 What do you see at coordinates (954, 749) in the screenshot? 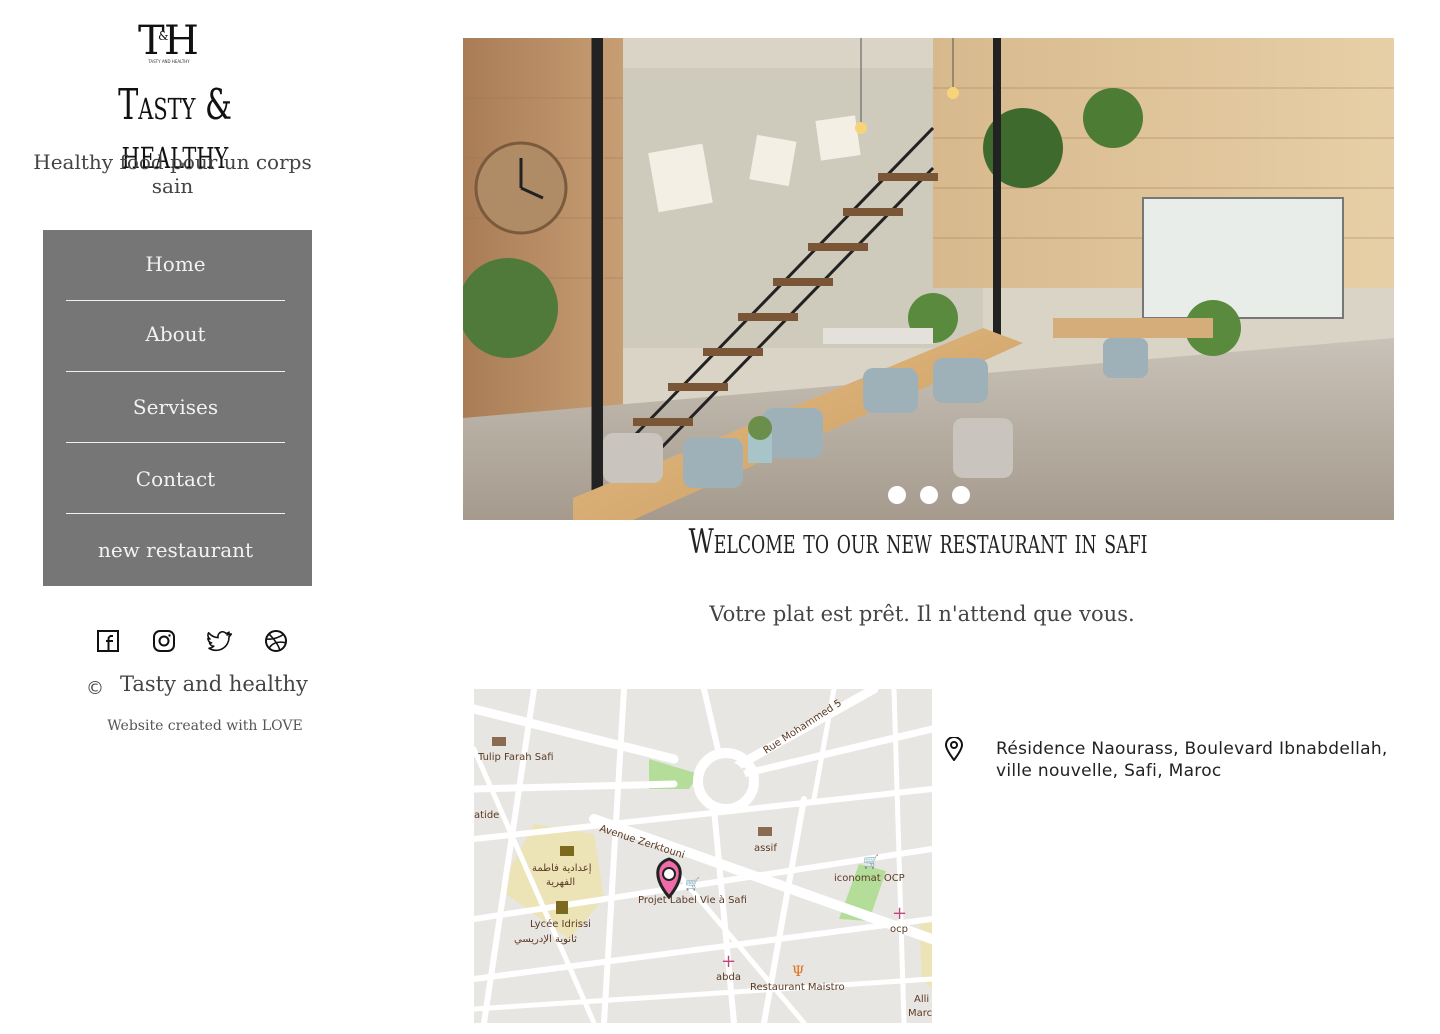
I see `location-pin-icon` at bounding box center [954, 749].